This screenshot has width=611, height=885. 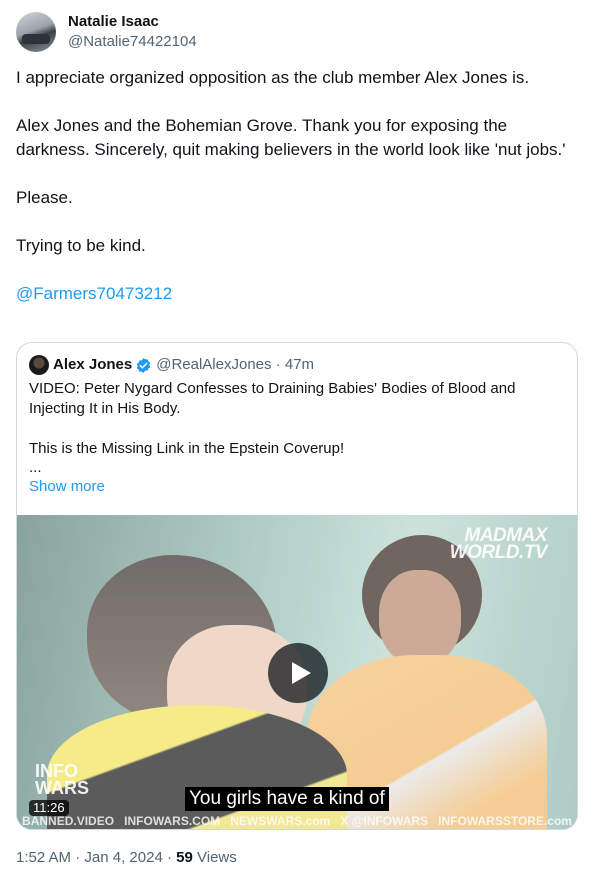 I want to click on infowars-logo-line: WARS, so click(x=62, y=788).